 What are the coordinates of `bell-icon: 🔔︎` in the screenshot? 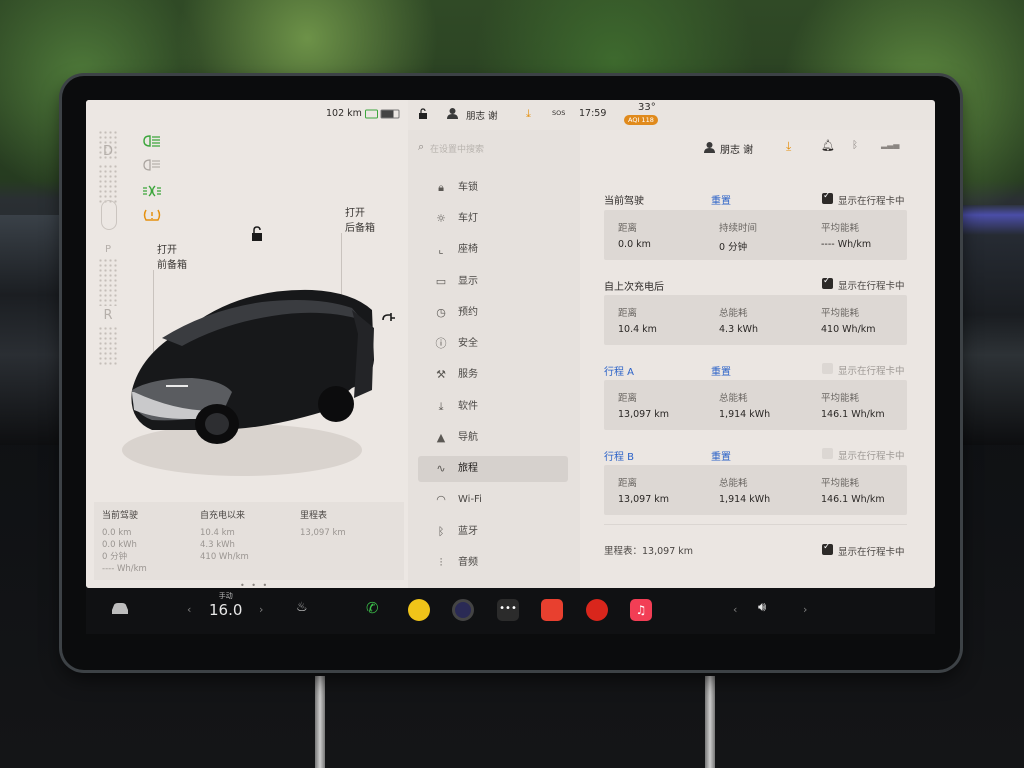 It's located at (828, 145).